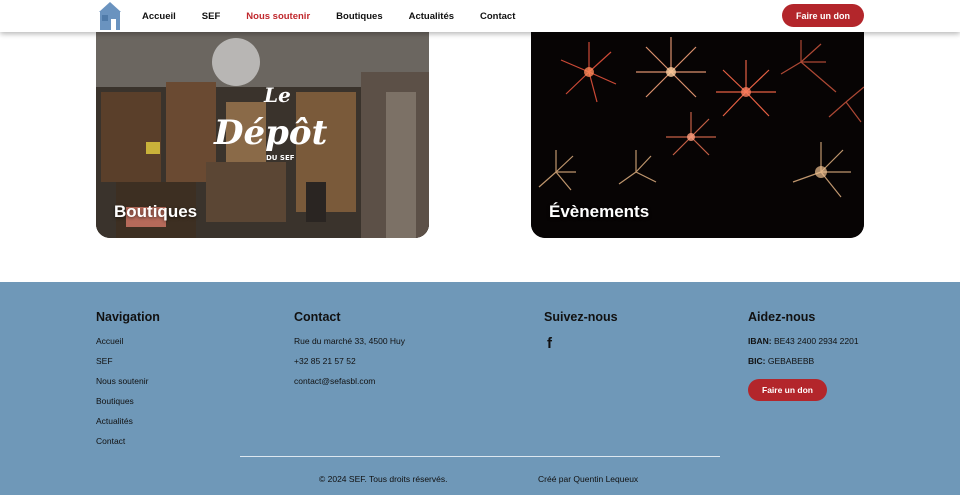 This screenshot has width=960, height=495. Describe the element at coordinates (277, 95) in the screenshot. I see `depot-logo-top: Le` at that location.